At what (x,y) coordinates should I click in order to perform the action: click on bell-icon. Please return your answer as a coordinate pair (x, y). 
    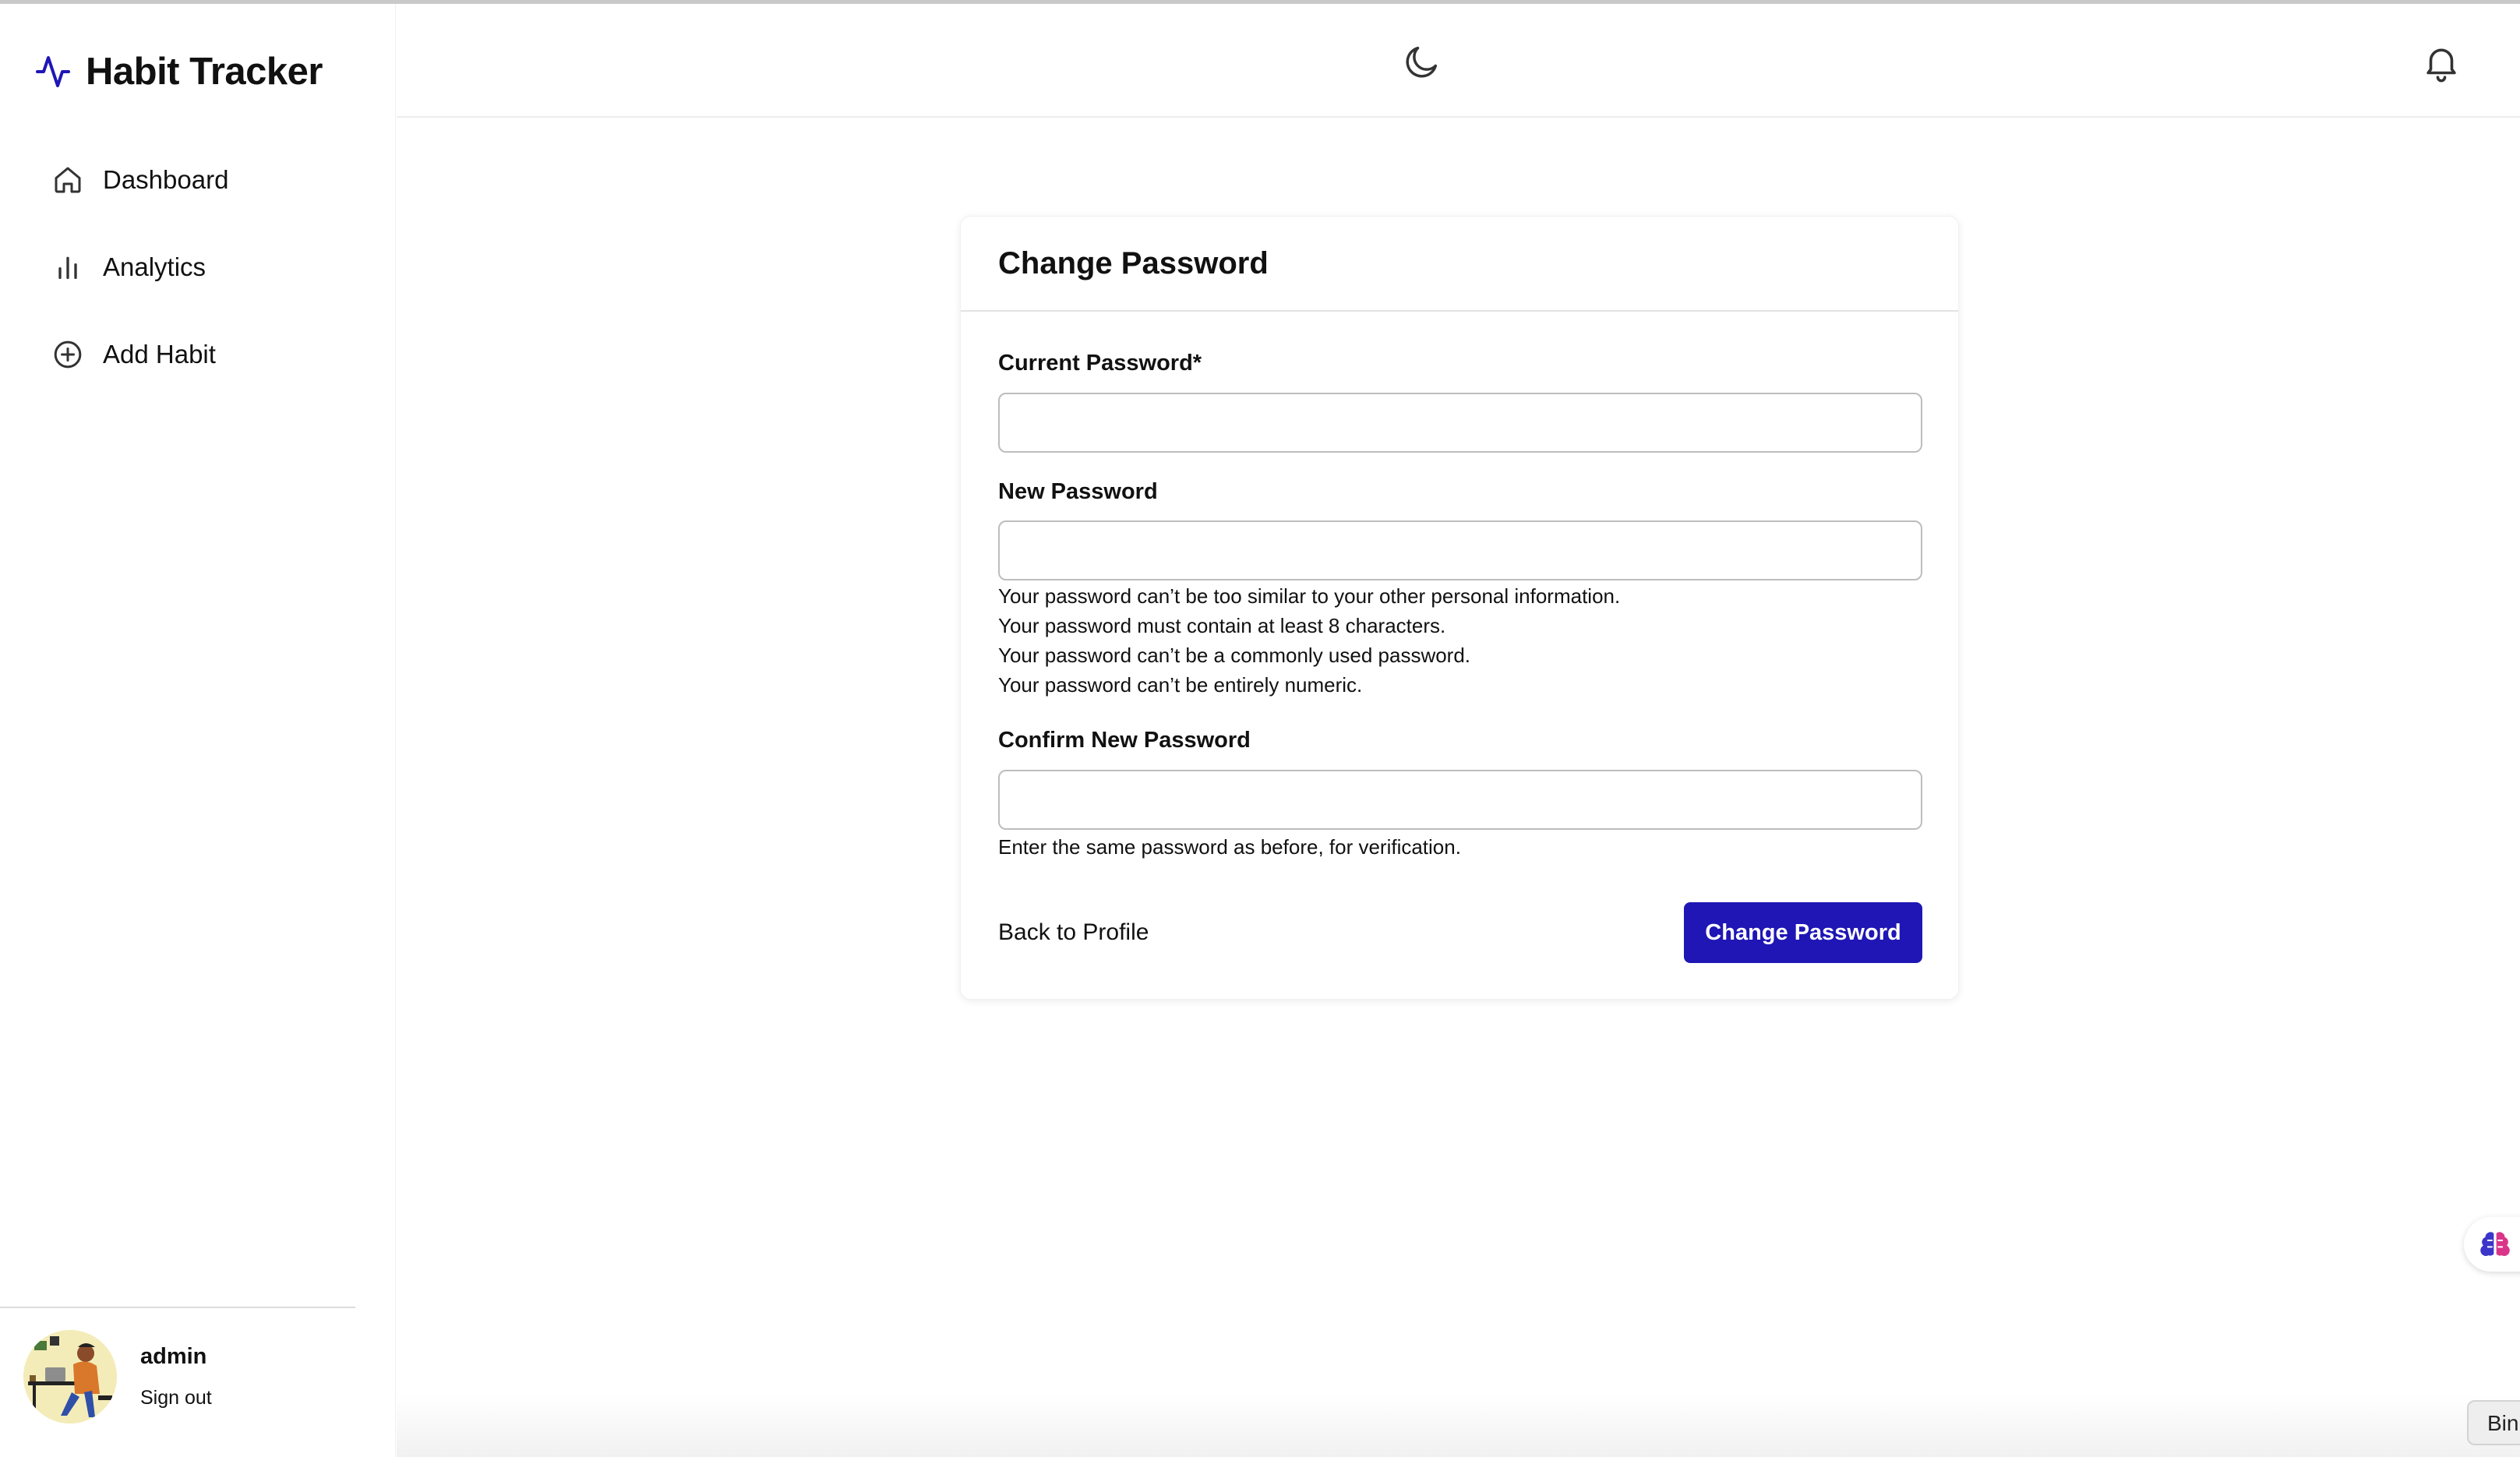
    Looking at the image, I should click on (2441, 65).